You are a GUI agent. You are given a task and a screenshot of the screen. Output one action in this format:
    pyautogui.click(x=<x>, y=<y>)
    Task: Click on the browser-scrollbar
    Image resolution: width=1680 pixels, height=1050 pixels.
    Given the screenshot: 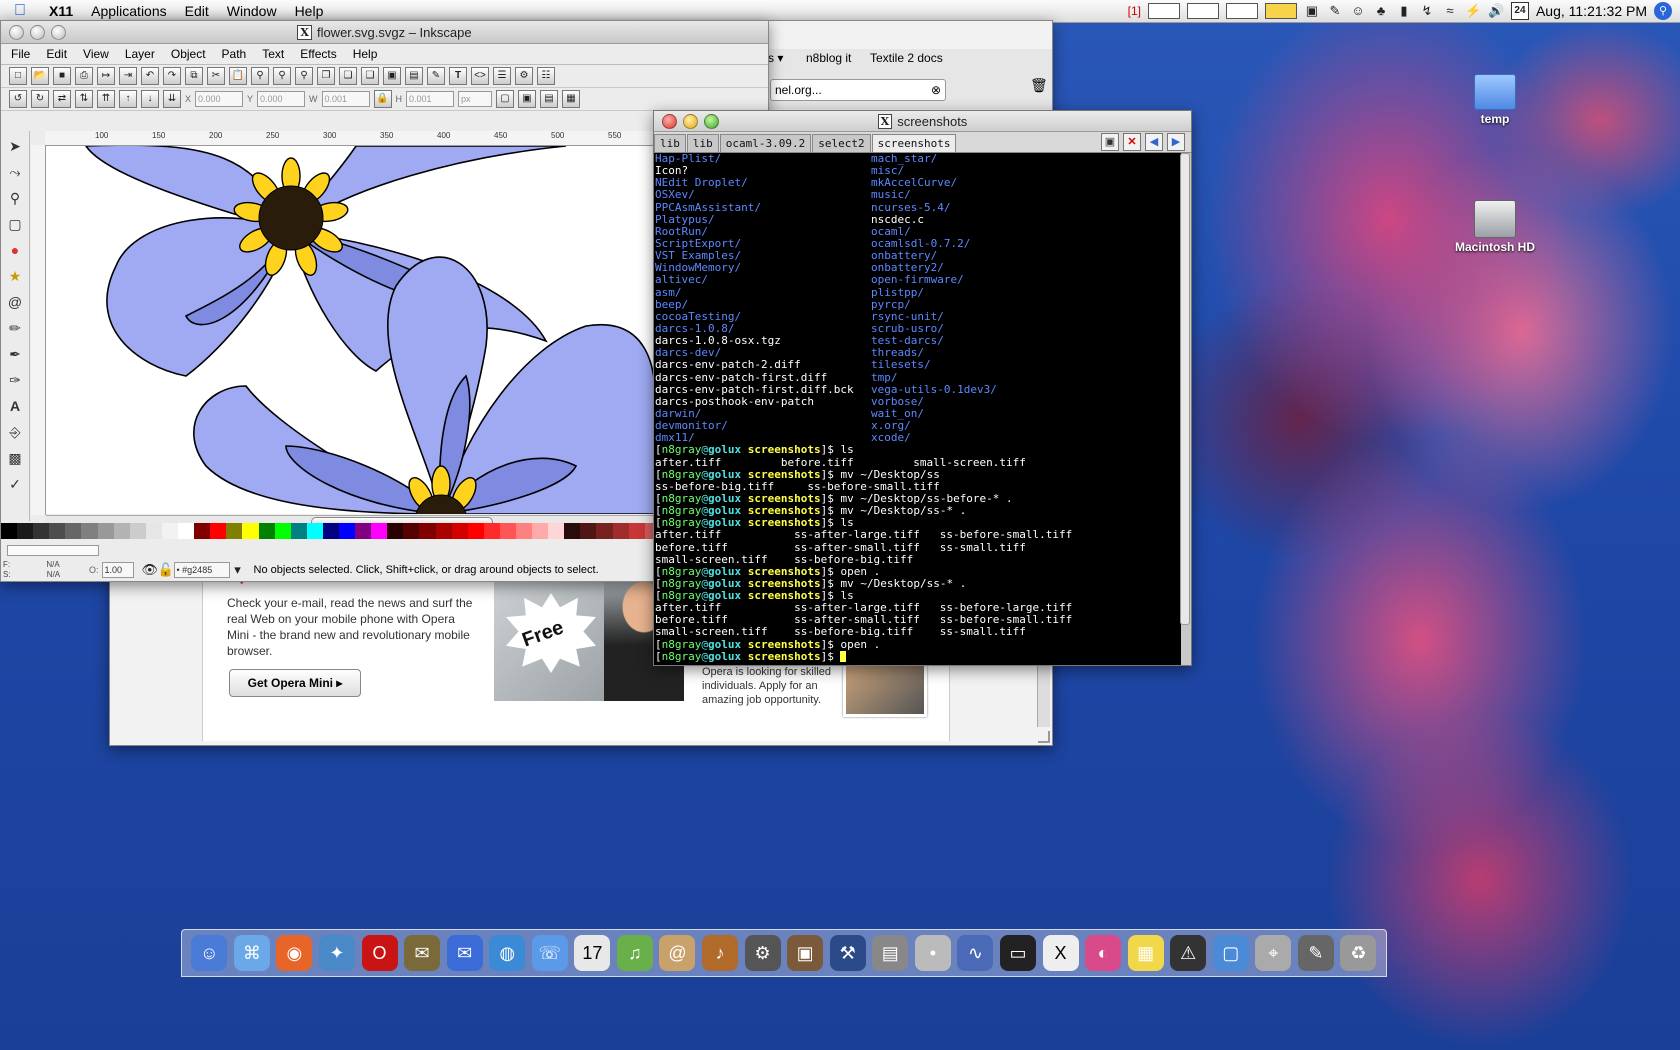 What is the action you would take?
    pyautogui.click(x=1043, y=694)
    